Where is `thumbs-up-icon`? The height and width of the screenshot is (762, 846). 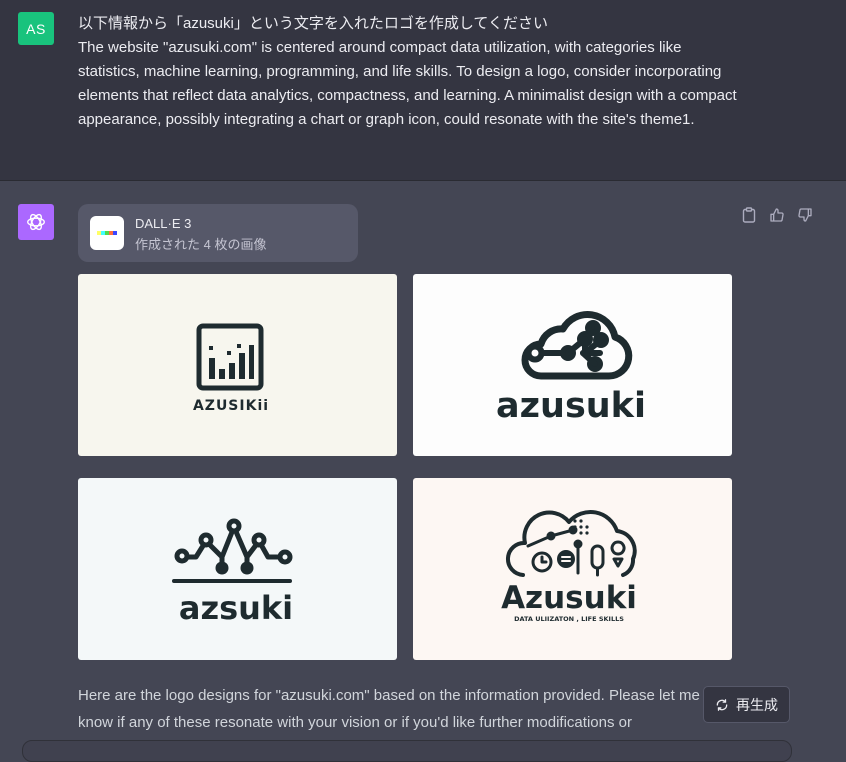
thumbs-up-icon is located at coordinates (777, 215).